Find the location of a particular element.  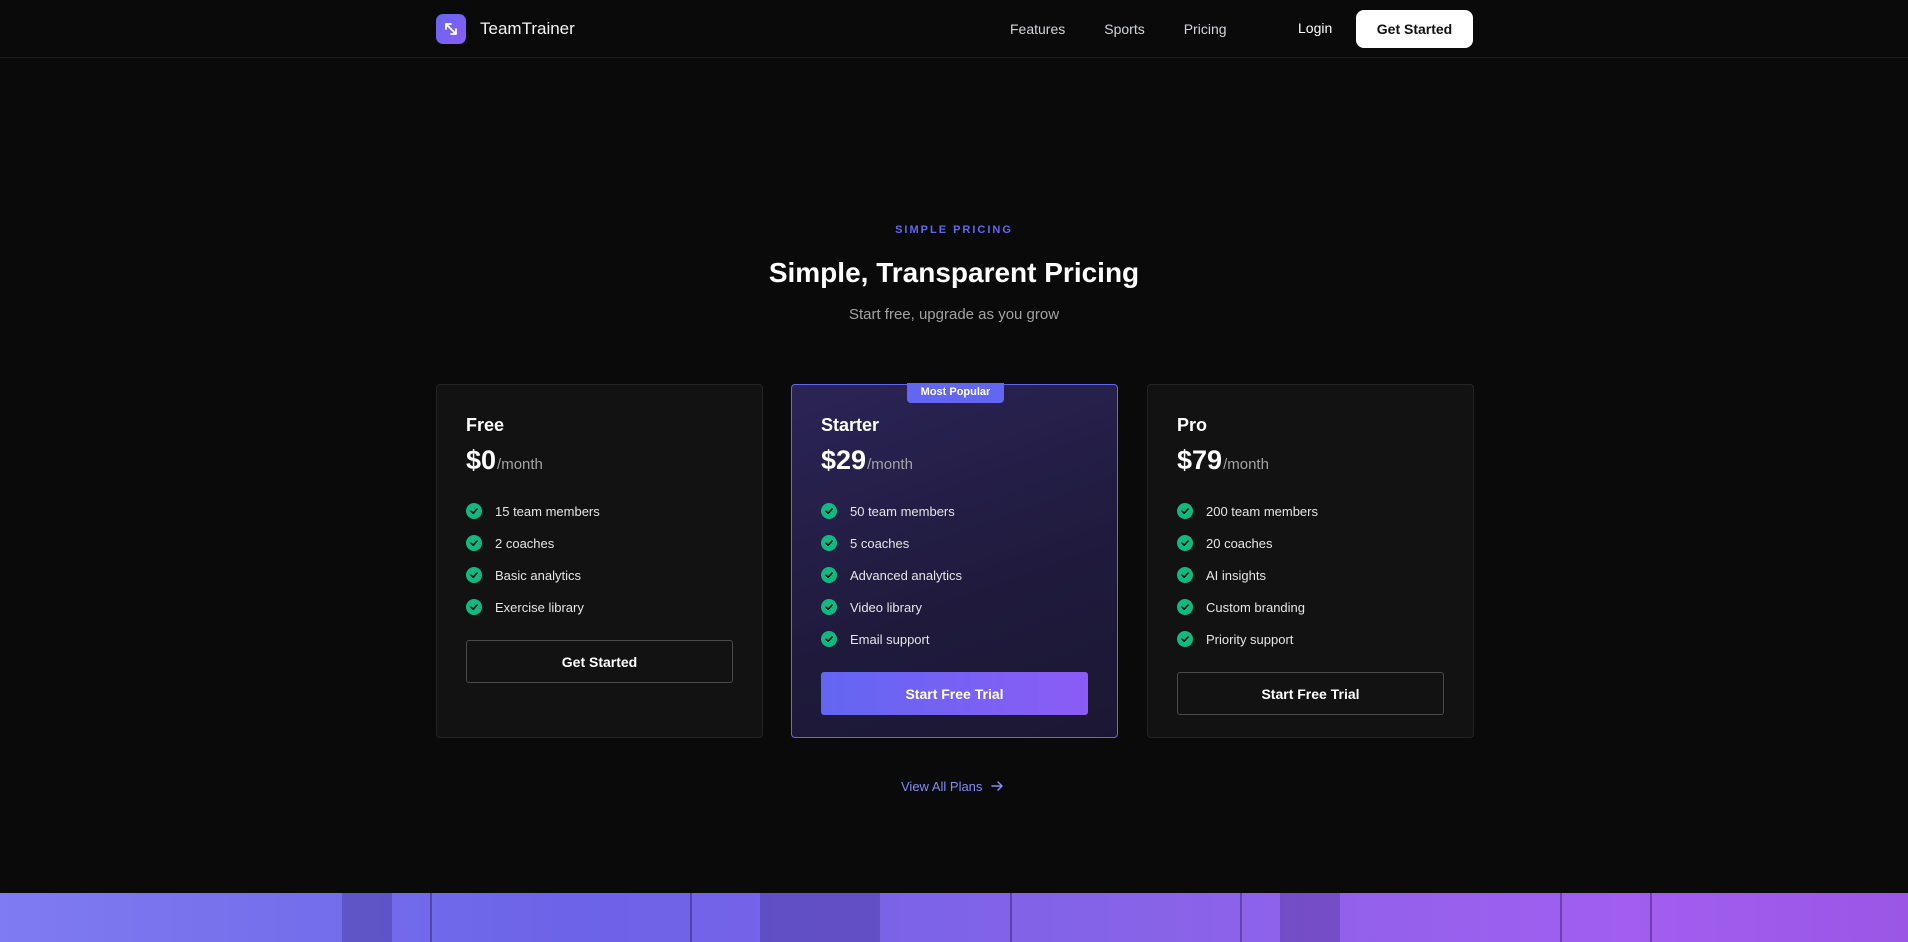

login-link: Login is located at coordinates (1315, 28).